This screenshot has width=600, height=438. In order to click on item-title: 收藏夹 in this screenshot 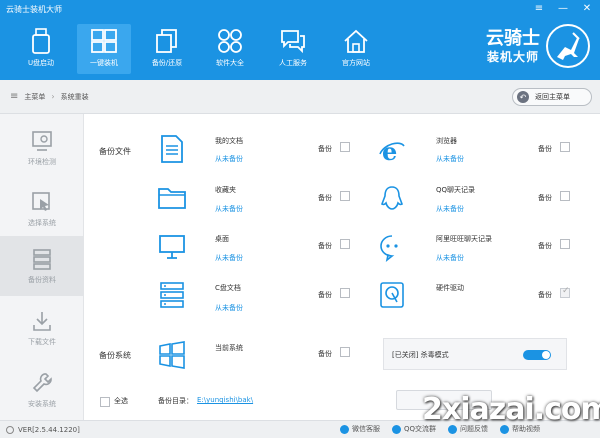, I will do `click(225, 190)`.